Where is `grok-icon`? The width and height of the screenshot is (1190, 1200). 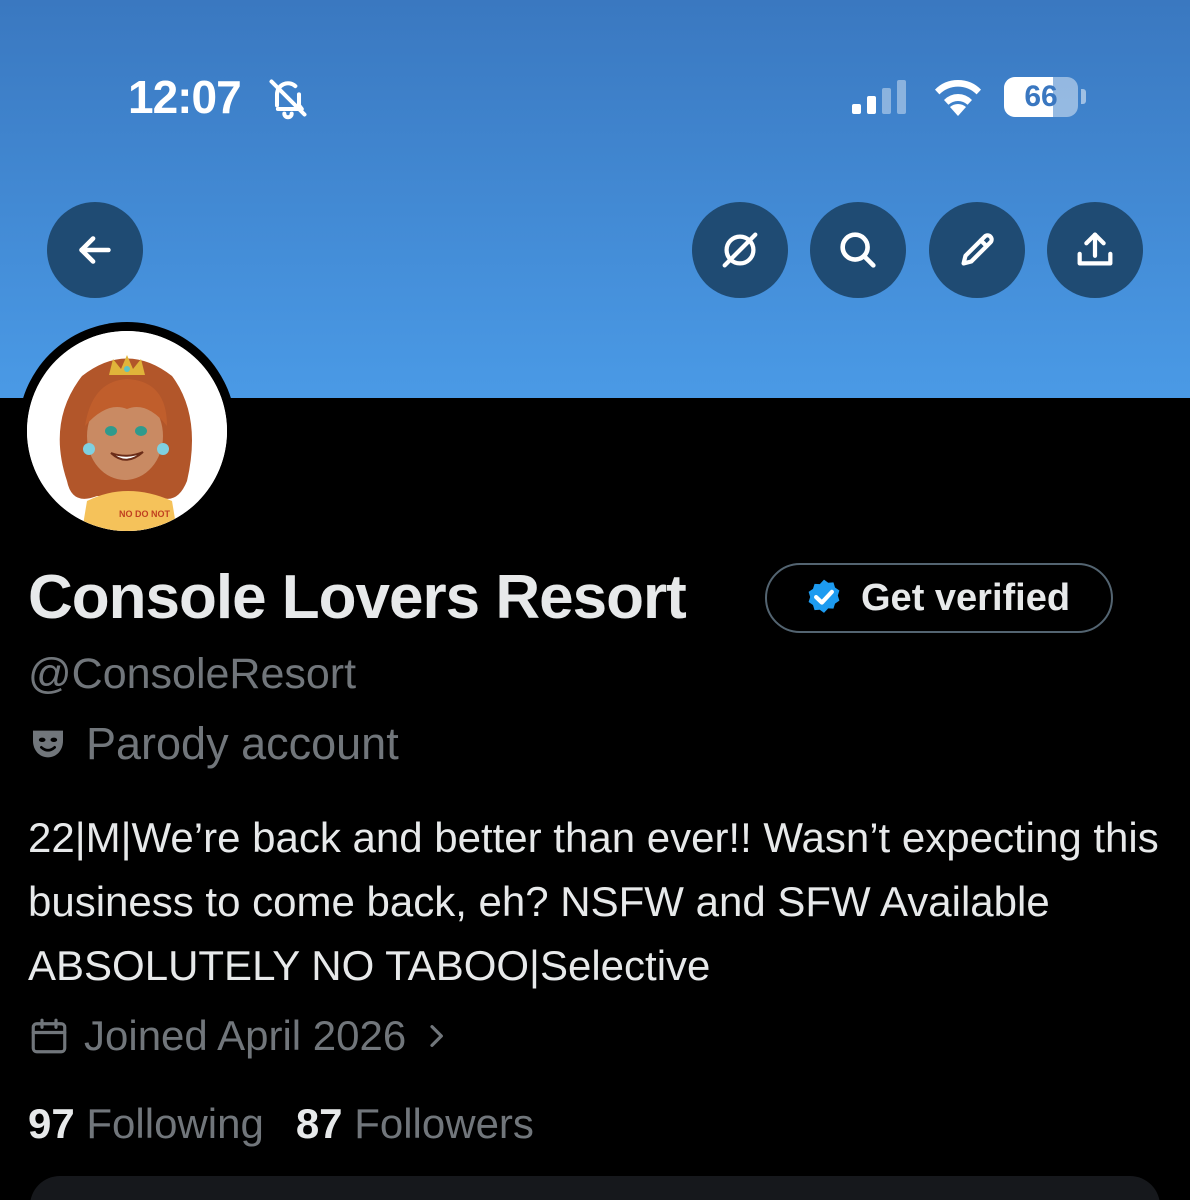
grok-icon is located at coordinates (740, 250).